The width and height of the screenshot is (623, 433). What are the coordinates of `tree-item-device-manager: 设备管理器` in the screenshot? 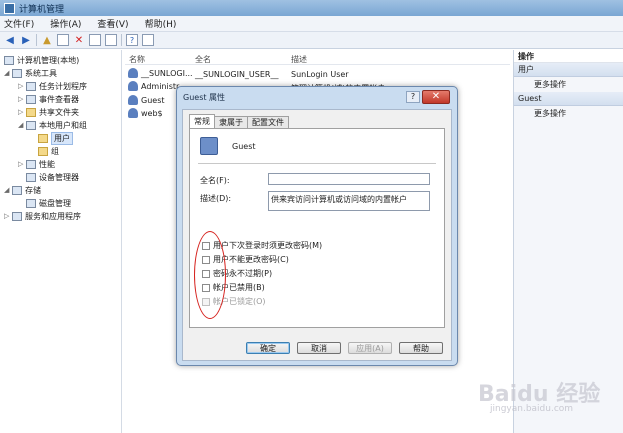 It's located at (52, 177).